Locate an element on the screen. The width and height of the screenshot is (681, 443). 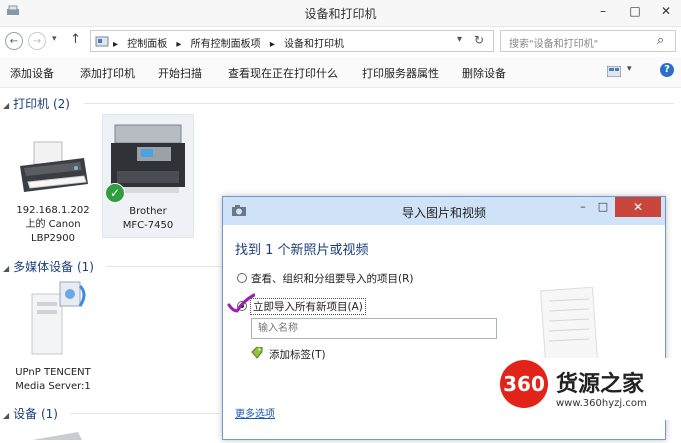
watermark-url: www.360hyzj.com is located at coordinates (601, 403).